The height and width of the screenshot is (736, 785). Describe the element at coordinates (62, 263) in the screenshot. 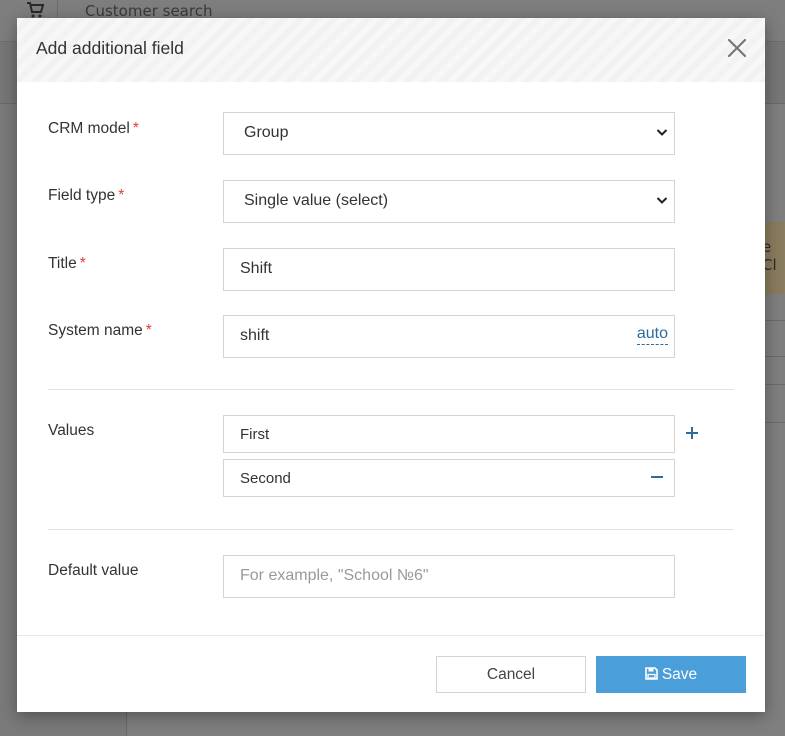

I see `title-label-text: Title` at that location.